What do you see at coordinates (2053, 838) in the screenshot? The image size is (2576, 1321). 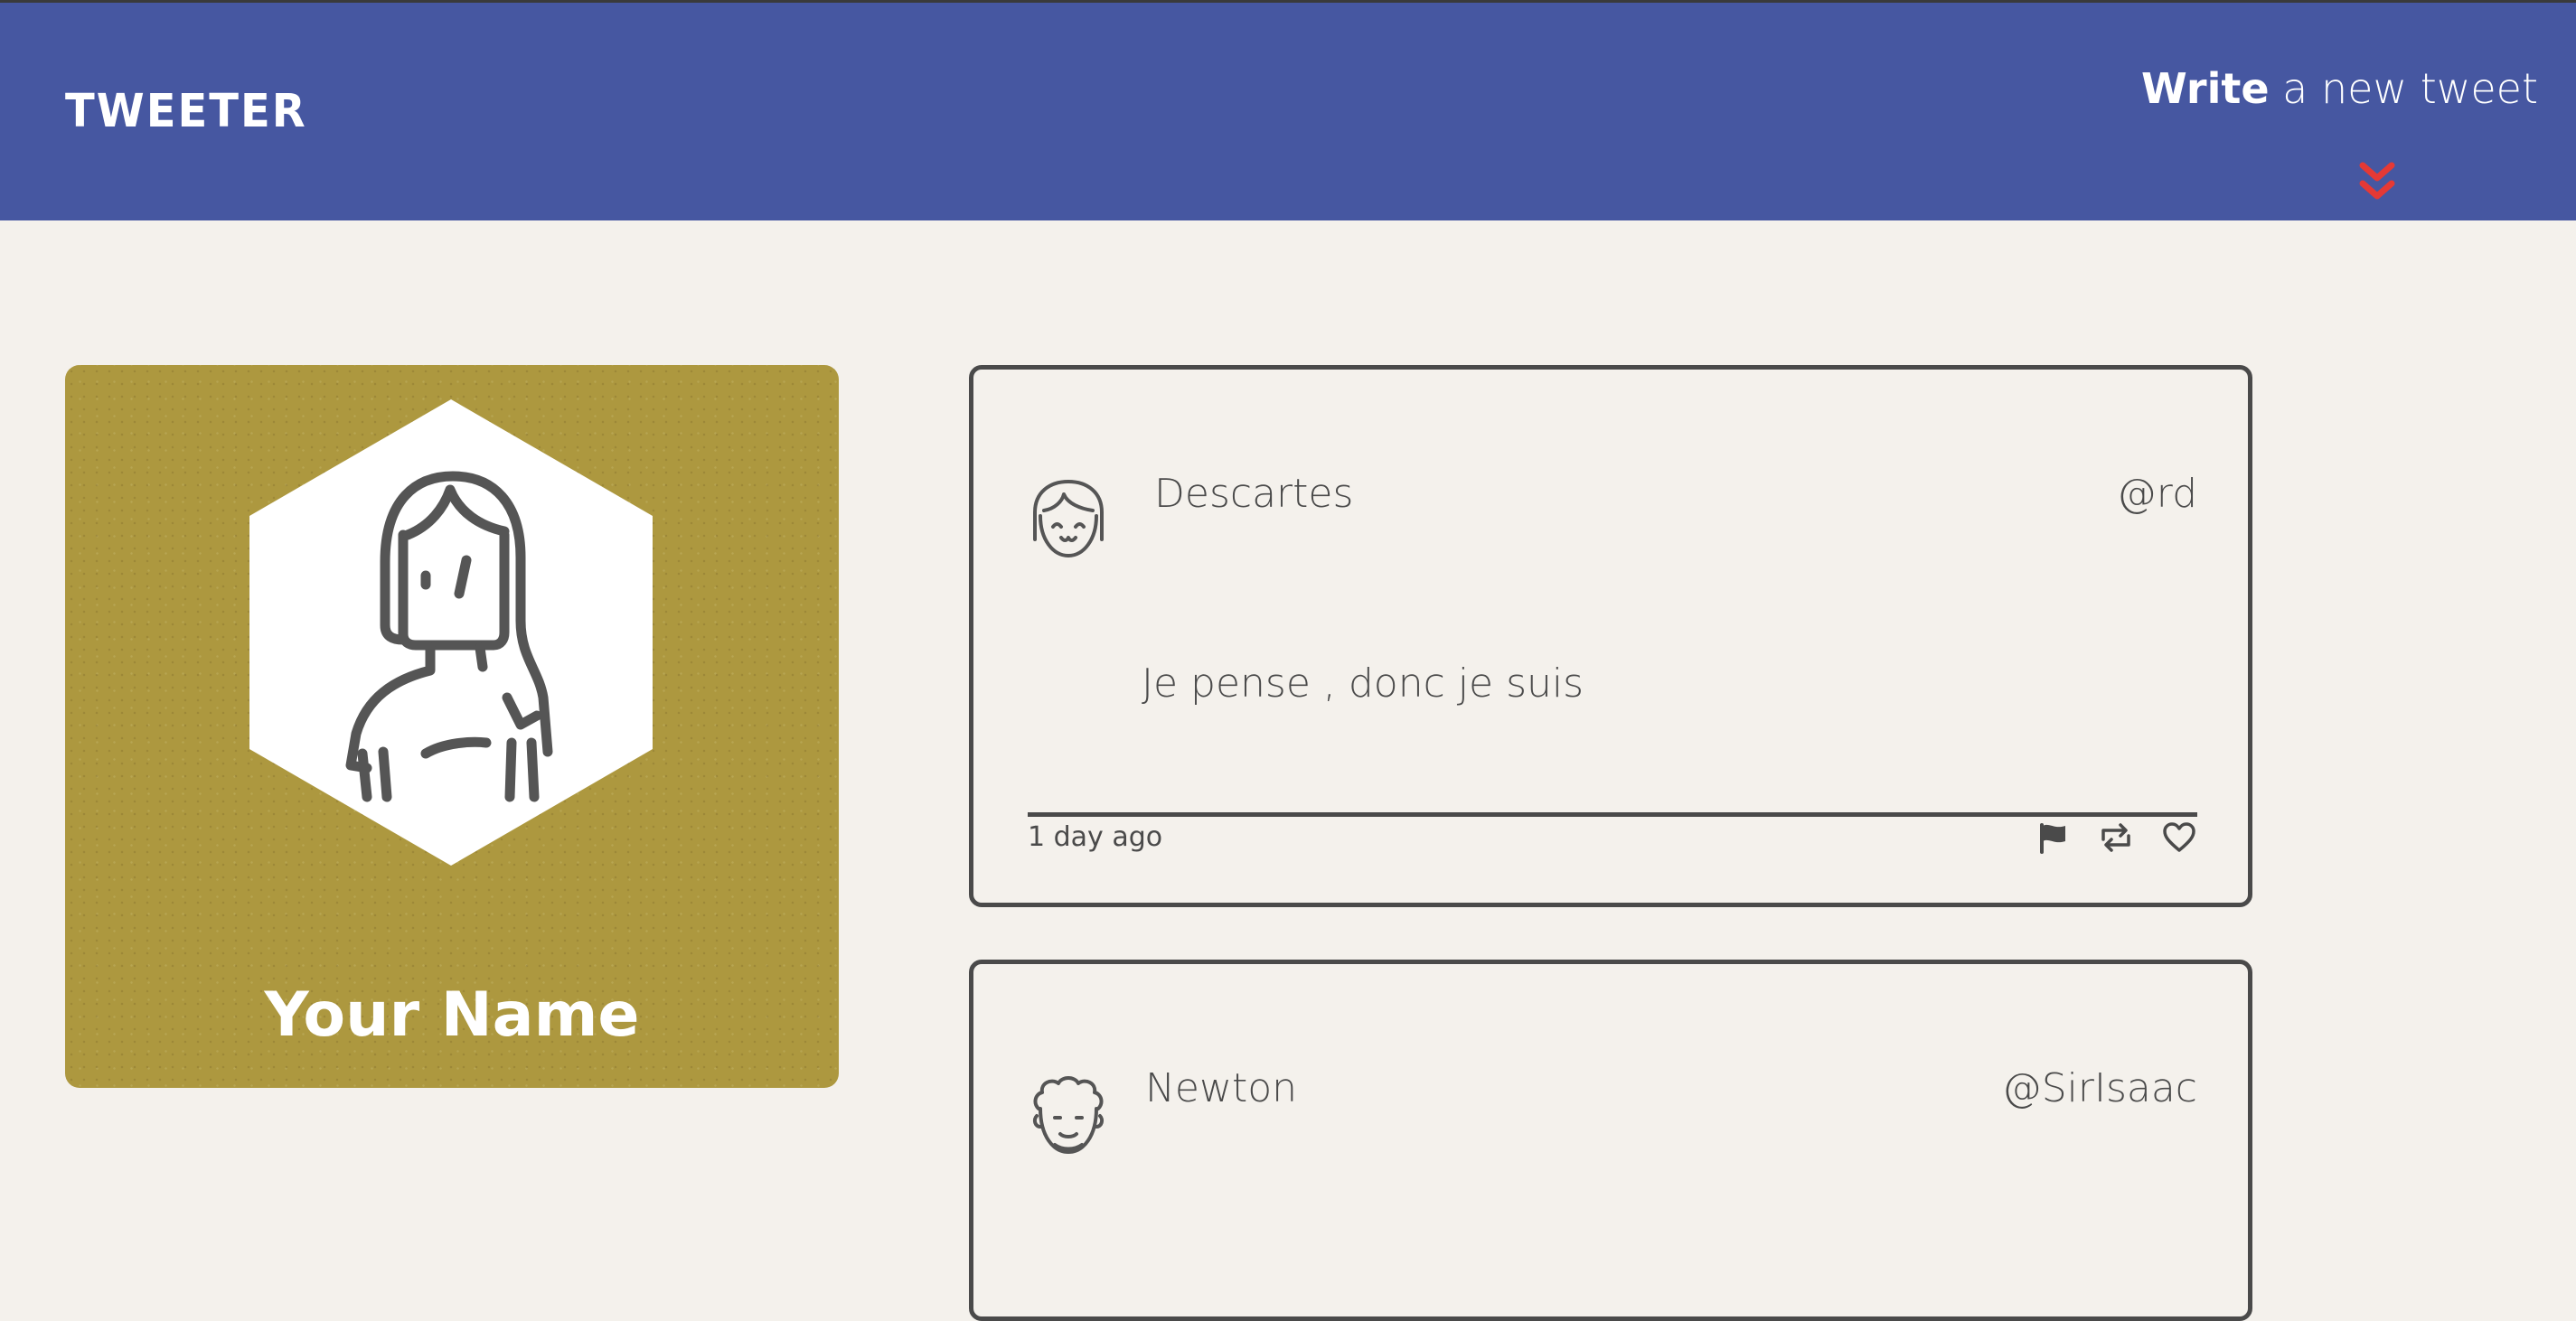 I see `flag-icon` at bounding box center [2053, 838].